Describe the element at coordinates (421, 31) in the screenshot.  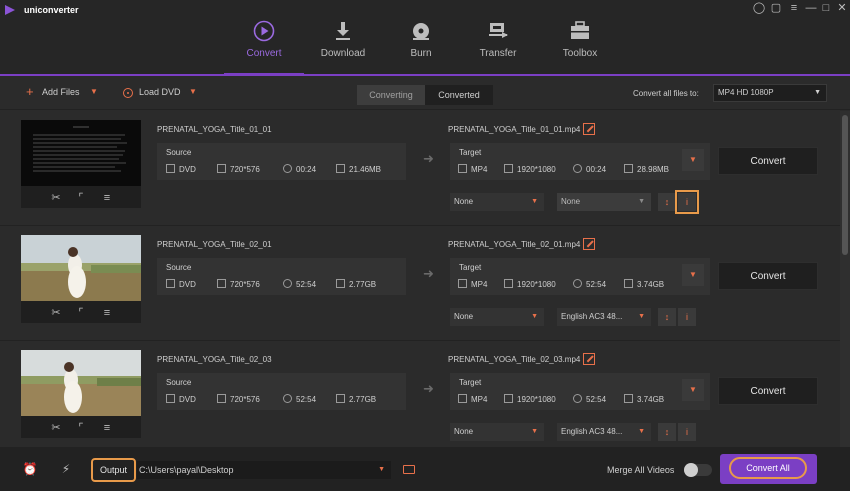
I see `burn-icon` at that location.